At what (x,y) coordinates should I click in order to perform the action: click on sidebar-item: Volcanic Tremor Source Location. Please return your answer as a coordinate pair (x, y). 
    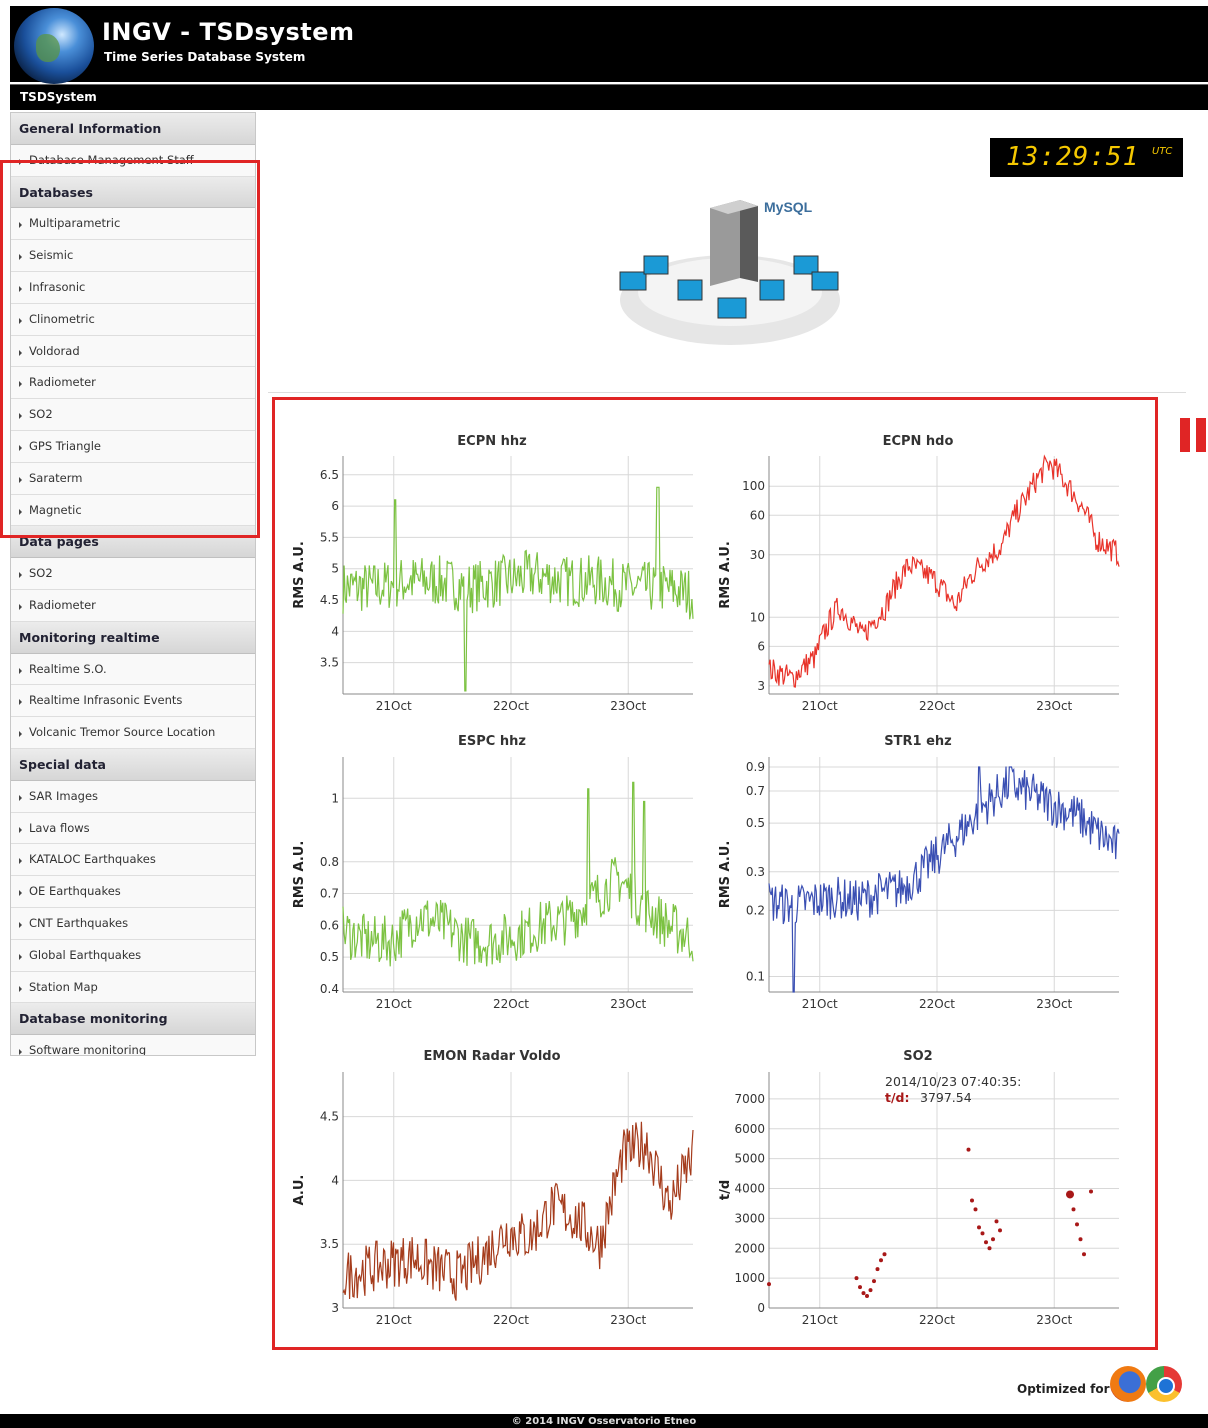
    Looking at the image, I should click on (133, 733).